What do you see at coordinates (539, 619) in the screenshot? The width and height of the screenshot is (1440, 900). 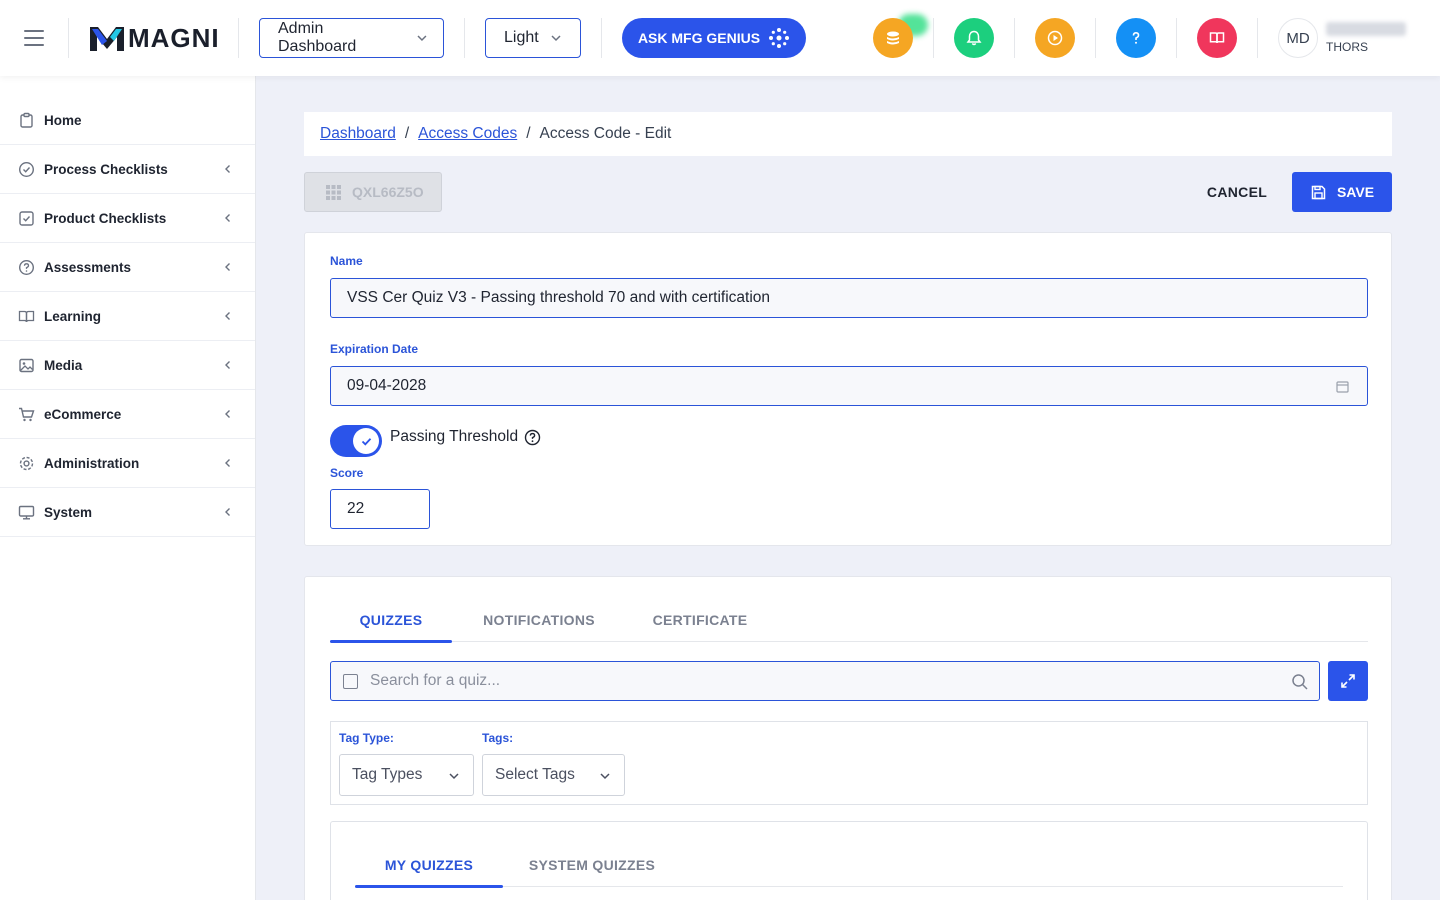 I see `tab-notifications: NOTIFICATIONS` at bounding box center [539, 619].